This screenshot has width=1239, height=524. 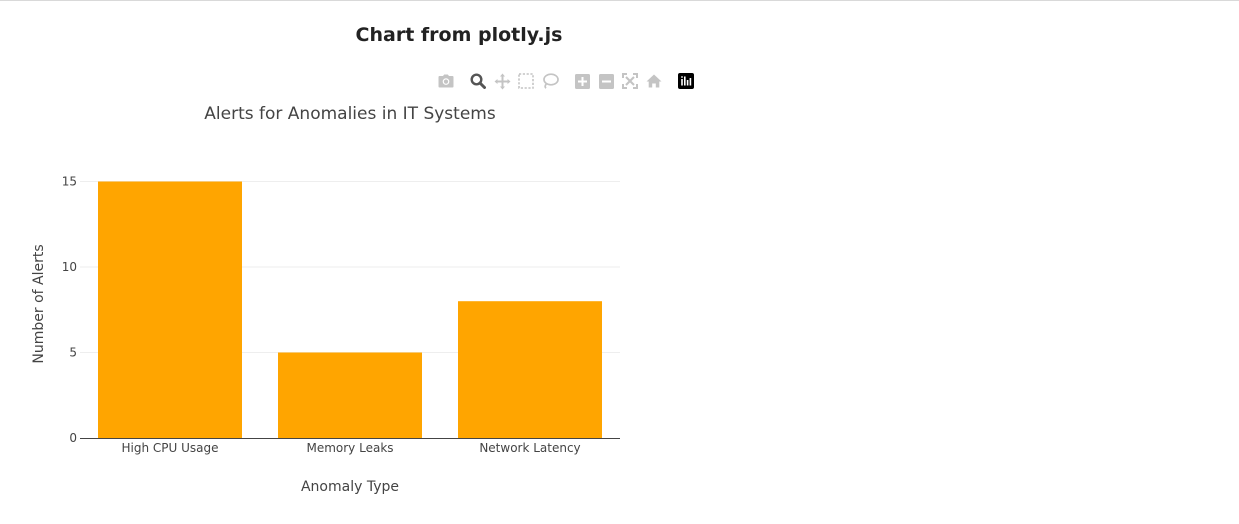 I want to click on camera-icon, so click(x=446, y=81).